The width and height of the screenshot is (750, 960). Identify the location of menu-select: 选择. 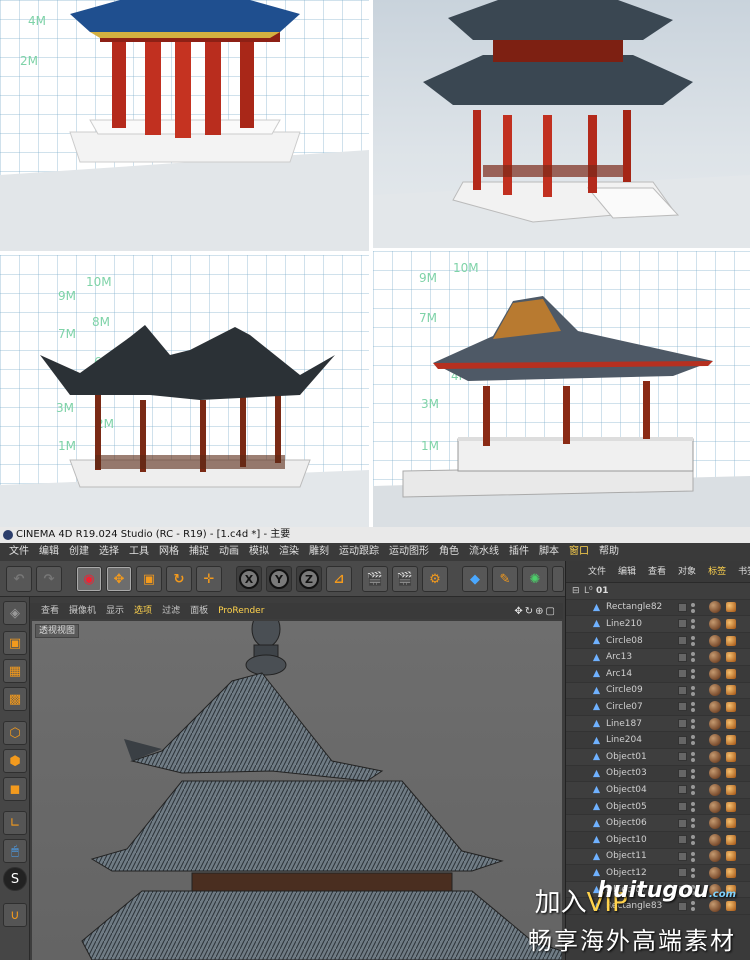
(109, 552).